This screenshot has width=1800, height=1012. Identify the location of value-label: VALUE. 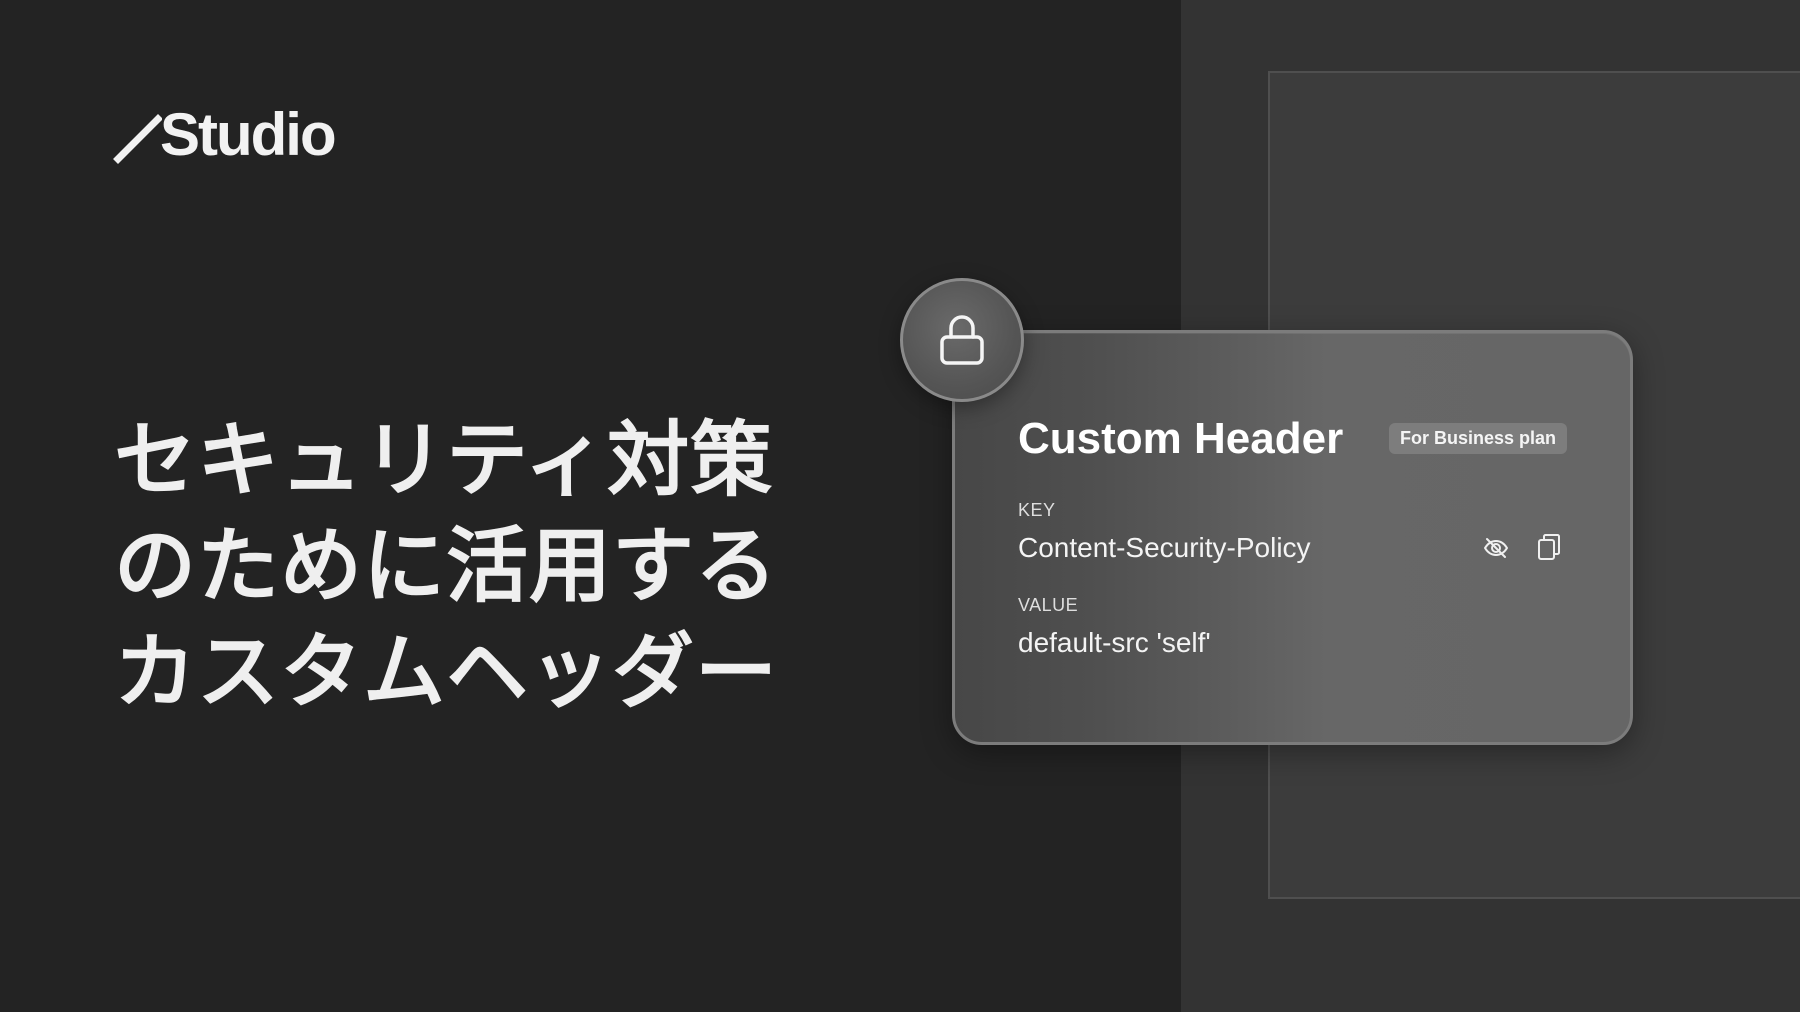
(1048, 605).